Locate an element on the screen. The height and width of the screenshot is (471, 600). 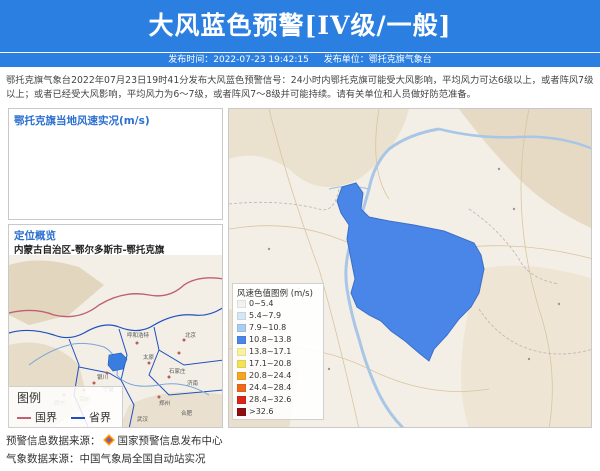
data-sources: 预警信息数据来源： 国家预警信息发布中心 气象数据来源：中国气象局全国自动站实况 is located at coordinates (114, 450).